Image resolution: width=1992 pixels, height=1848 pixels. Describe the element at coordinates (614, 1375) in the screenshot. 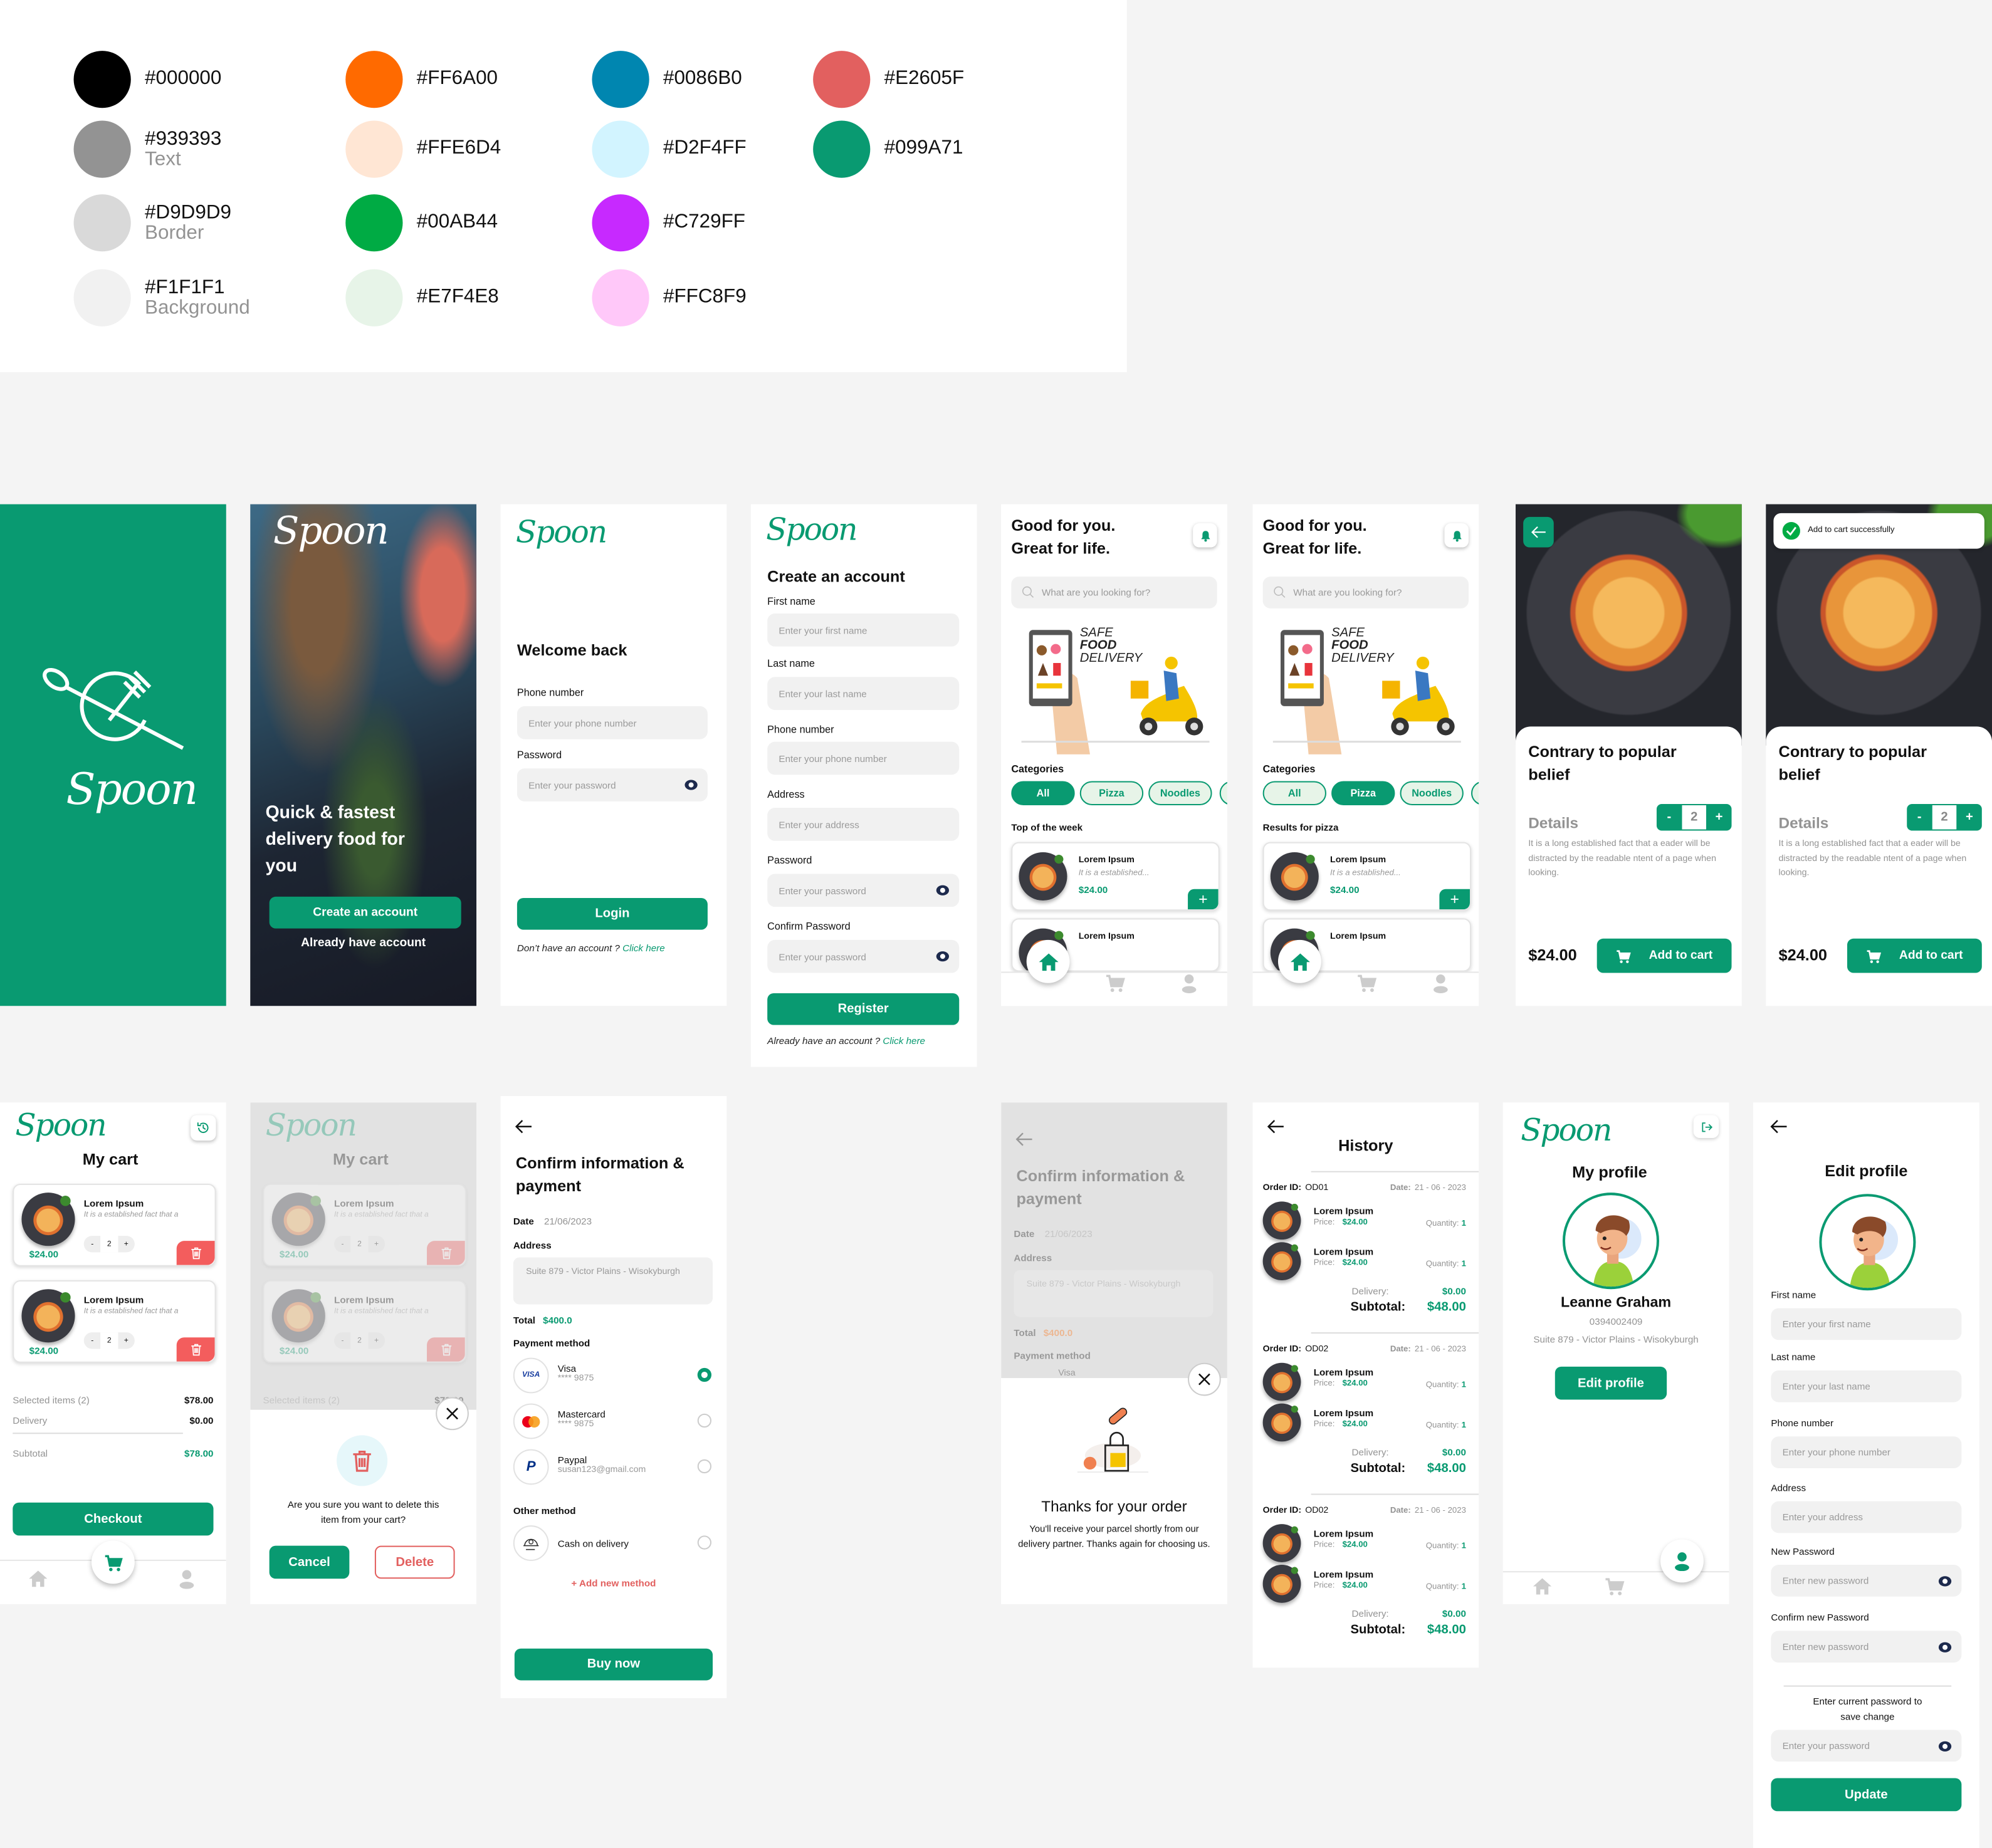

I see `payment-option: VISA Visa **** 9875` at that location.